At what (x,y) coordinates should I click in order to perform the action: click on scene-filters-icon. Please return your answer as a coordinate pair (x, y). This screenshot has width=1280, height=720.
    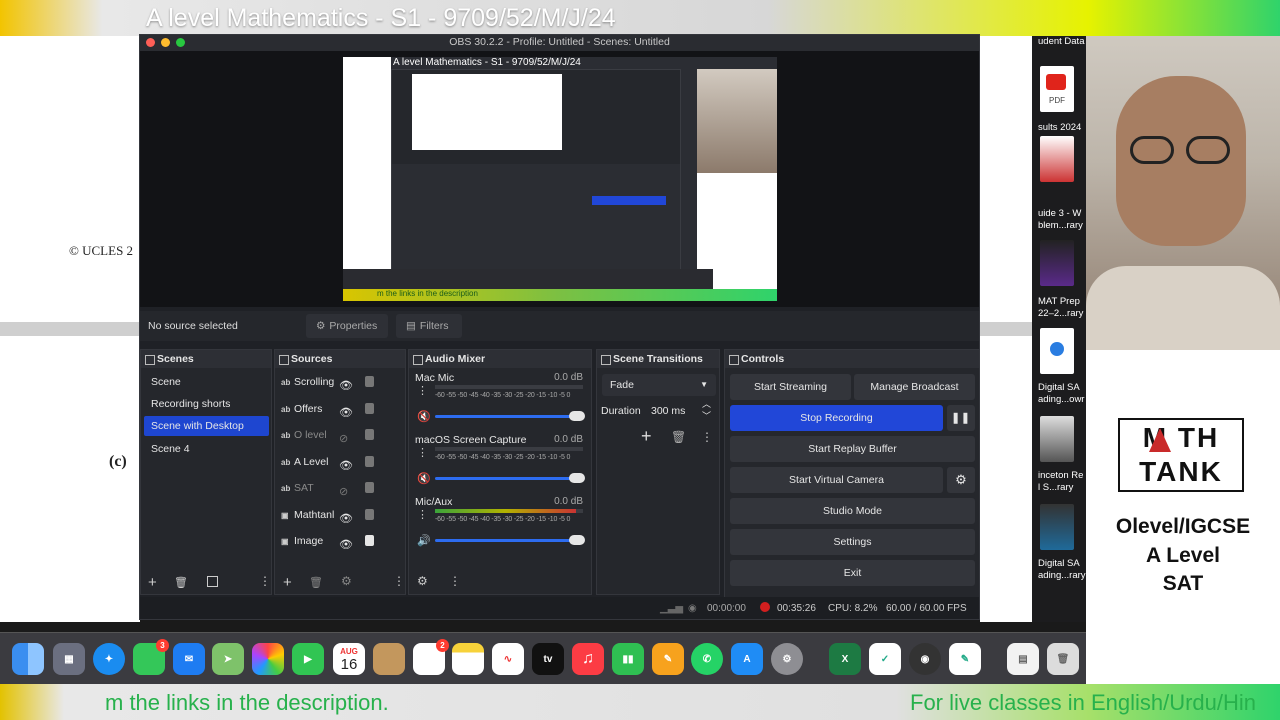
    Looking at the image, I should click on (212, 581).